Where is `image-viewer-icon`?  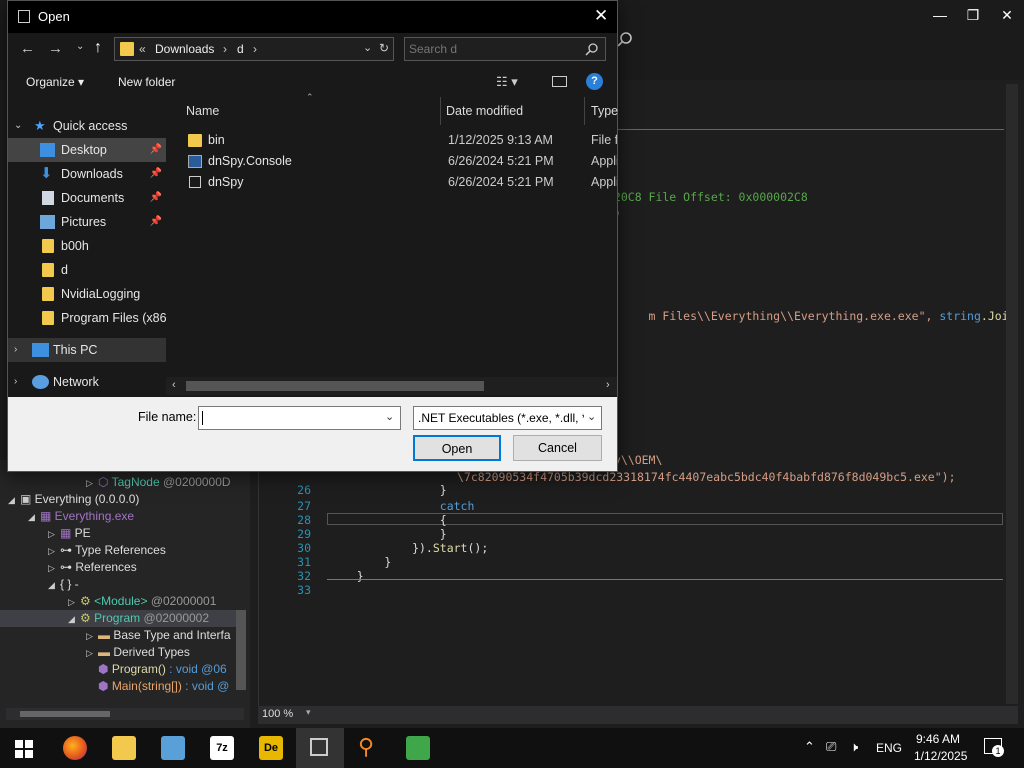 image-viewer-icon is located at coordinates (418, 748).